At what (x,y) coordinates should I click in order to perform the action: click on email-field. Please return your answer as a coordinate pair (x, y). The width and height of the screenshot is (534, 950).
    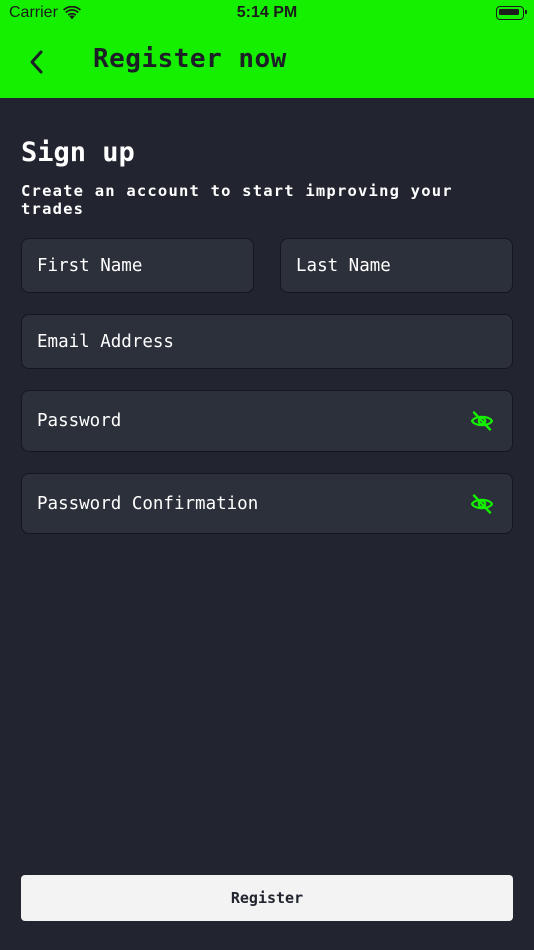
    Looking at the image, I should click on (267, 341).